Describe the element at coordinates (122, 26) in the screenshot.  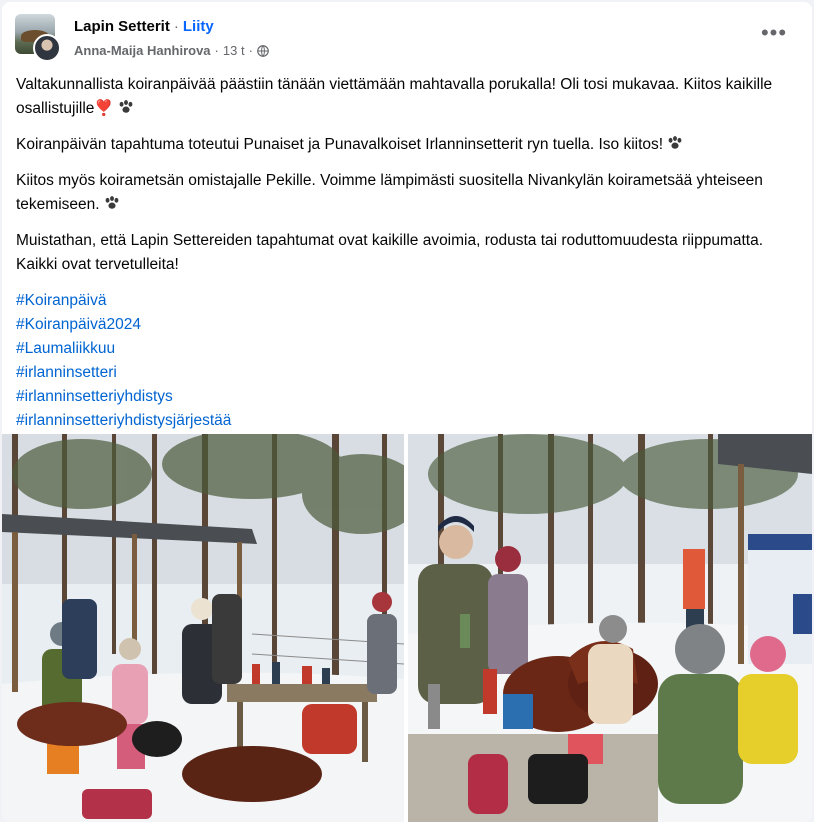
I see `group-name-link: Lapin Setterit` at that location.